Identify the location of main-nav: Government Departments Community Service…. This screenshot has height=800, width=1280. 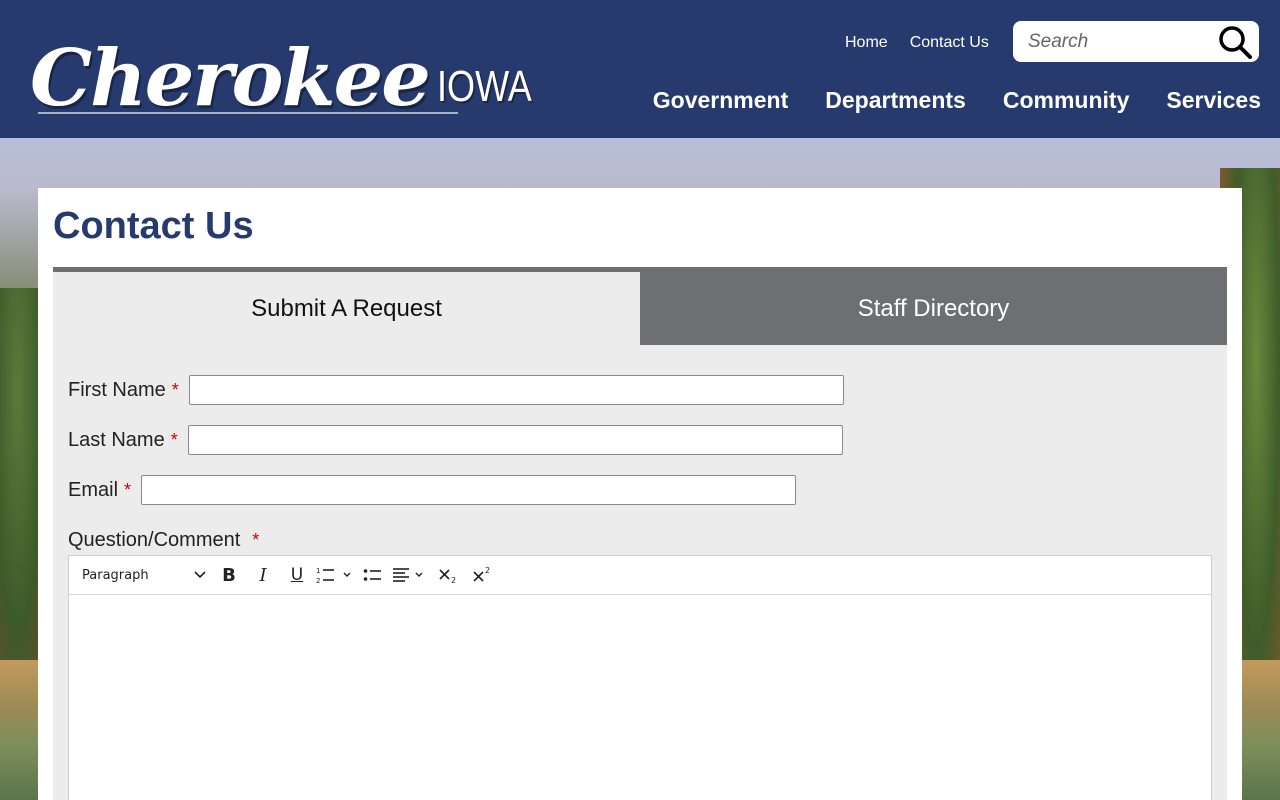
(957, 100).